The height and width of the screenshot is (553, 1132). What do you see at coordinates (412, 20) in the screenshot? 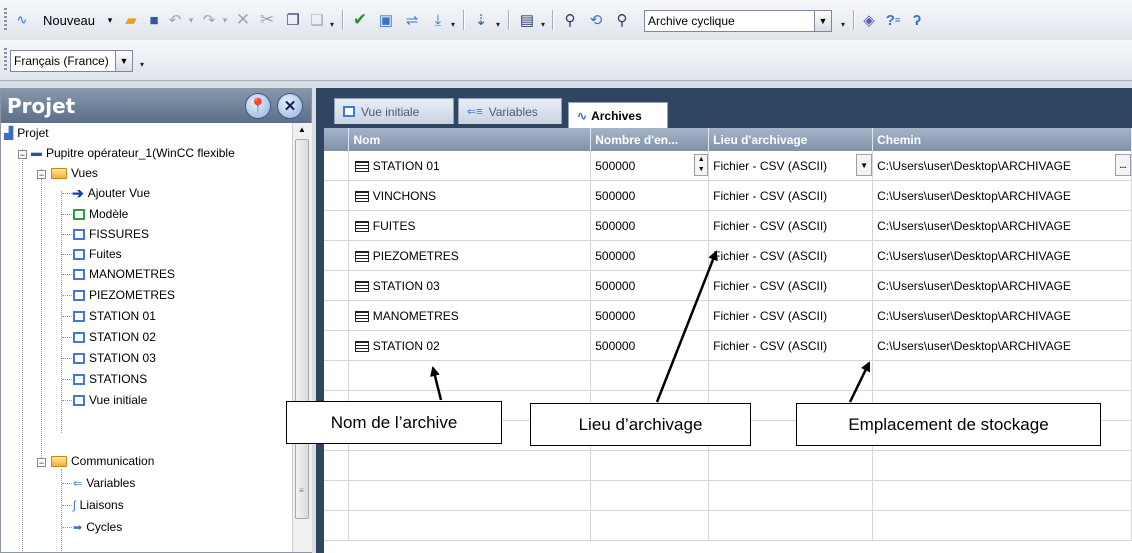
I see `transfer-icon: ⇌` at bounding box center [412, 20].